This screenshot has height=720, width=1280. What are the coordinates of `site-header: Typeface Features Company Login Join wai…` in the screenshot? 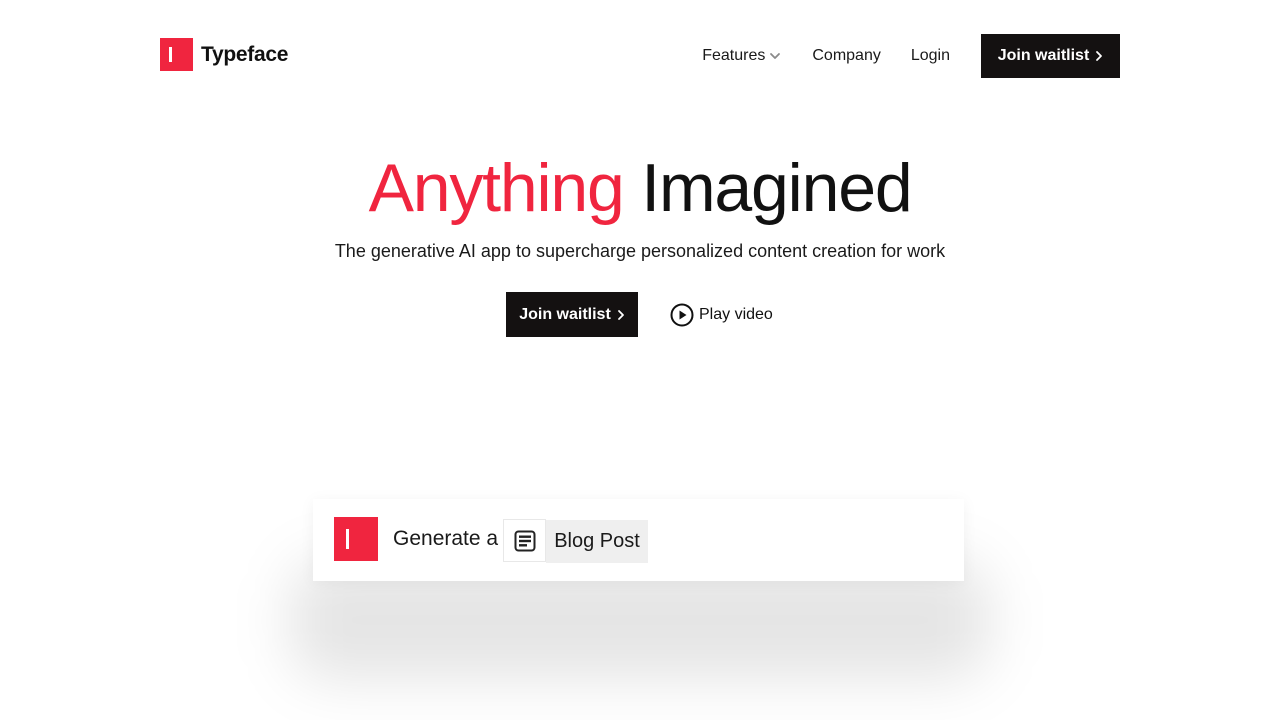 It's located at (640, 56).